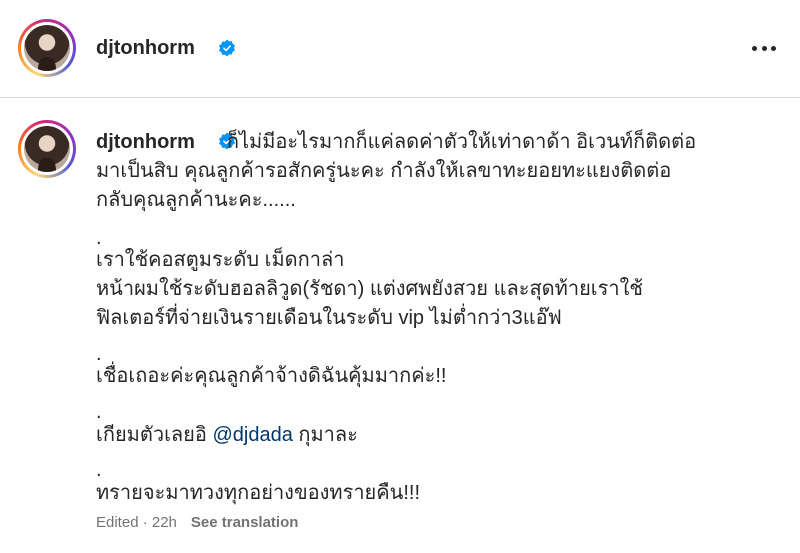  What do you see at coordinates (764, 48) in the screenshot?
I see `more-options-icon` at bounding box center [764, 48].